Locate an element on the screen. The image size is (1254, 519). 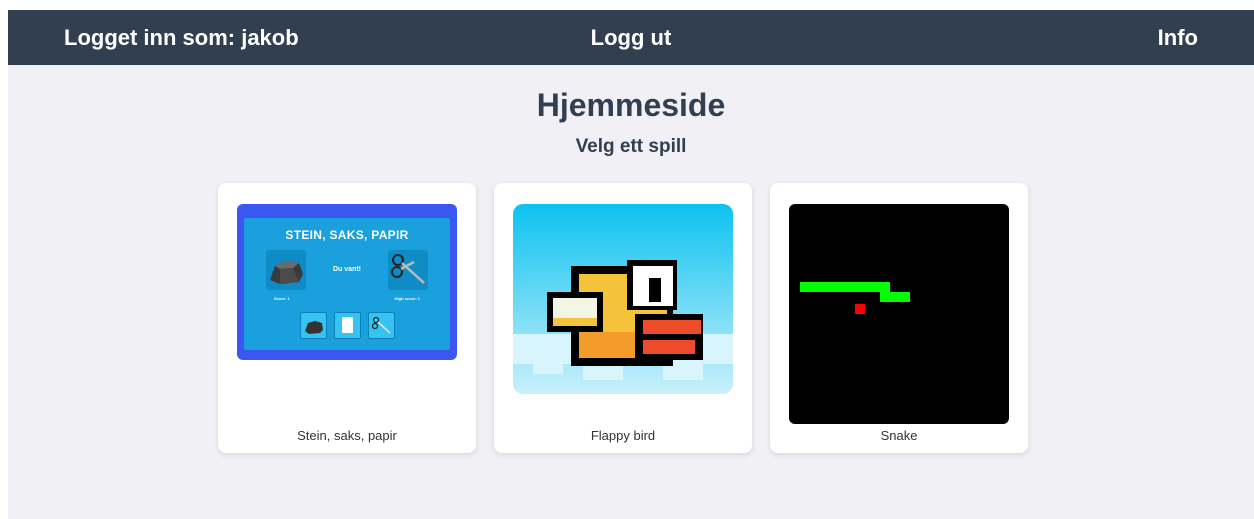
scissors-choice-icon is located at coordinates (381, 325).